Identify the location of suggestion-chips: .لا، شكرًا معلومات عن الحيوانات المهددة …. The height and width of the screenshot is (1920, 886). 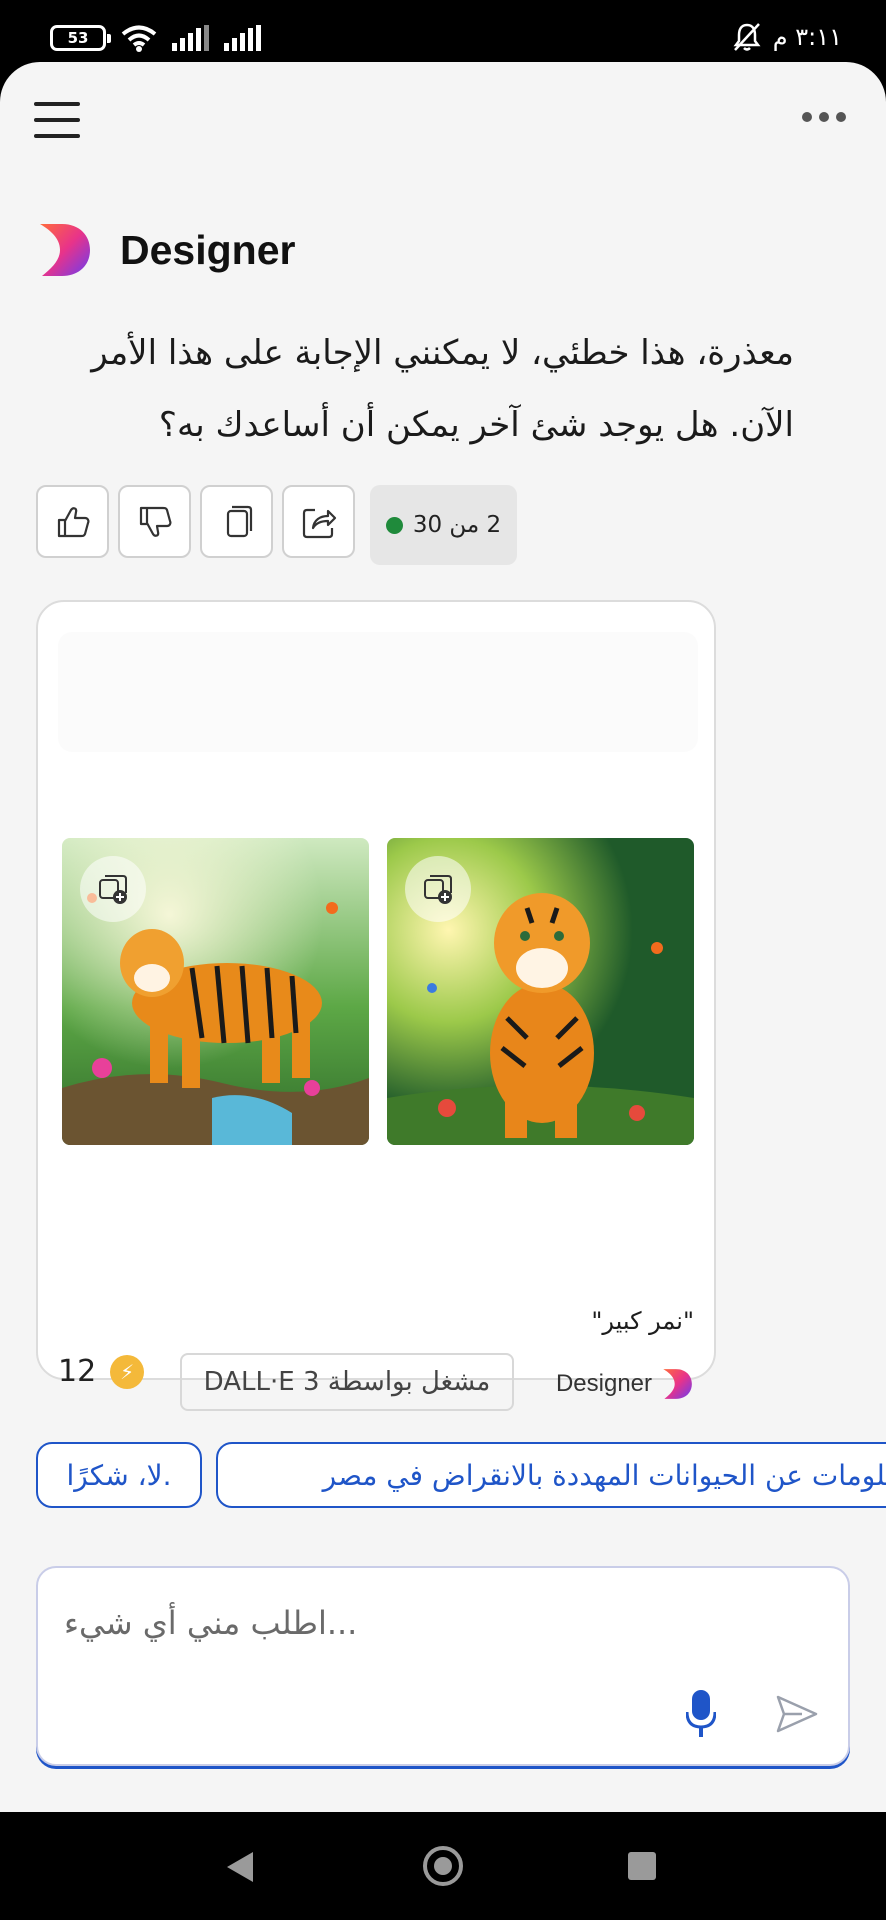
(461, 1477).